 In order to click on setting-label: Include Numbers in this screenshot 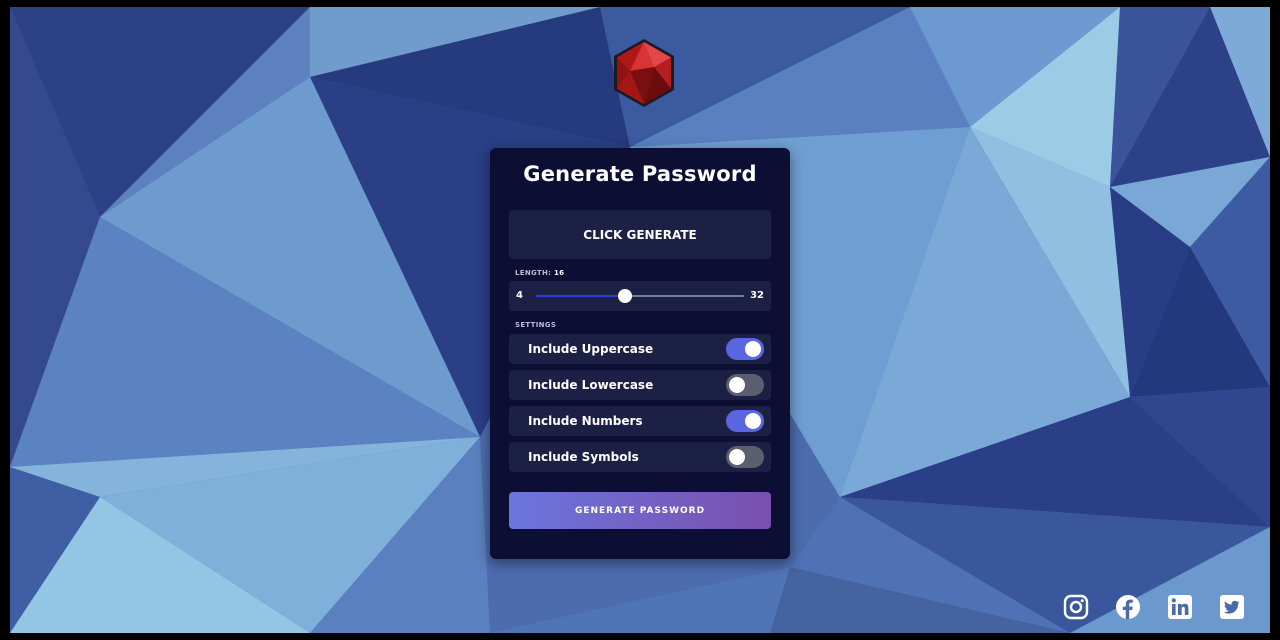, I will do `click(585, 421)`.